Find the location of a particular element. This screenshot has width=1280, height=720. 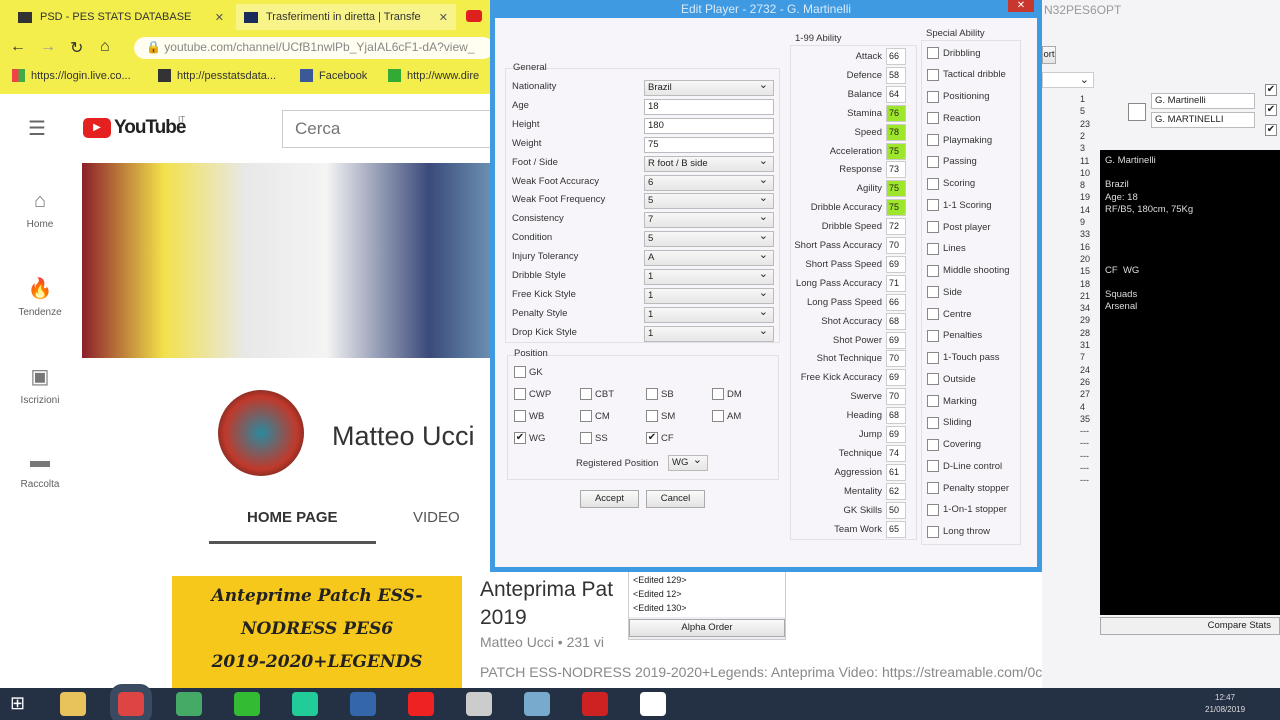

windows-start-icon: ⊞ is located at coordinates (17, 703).